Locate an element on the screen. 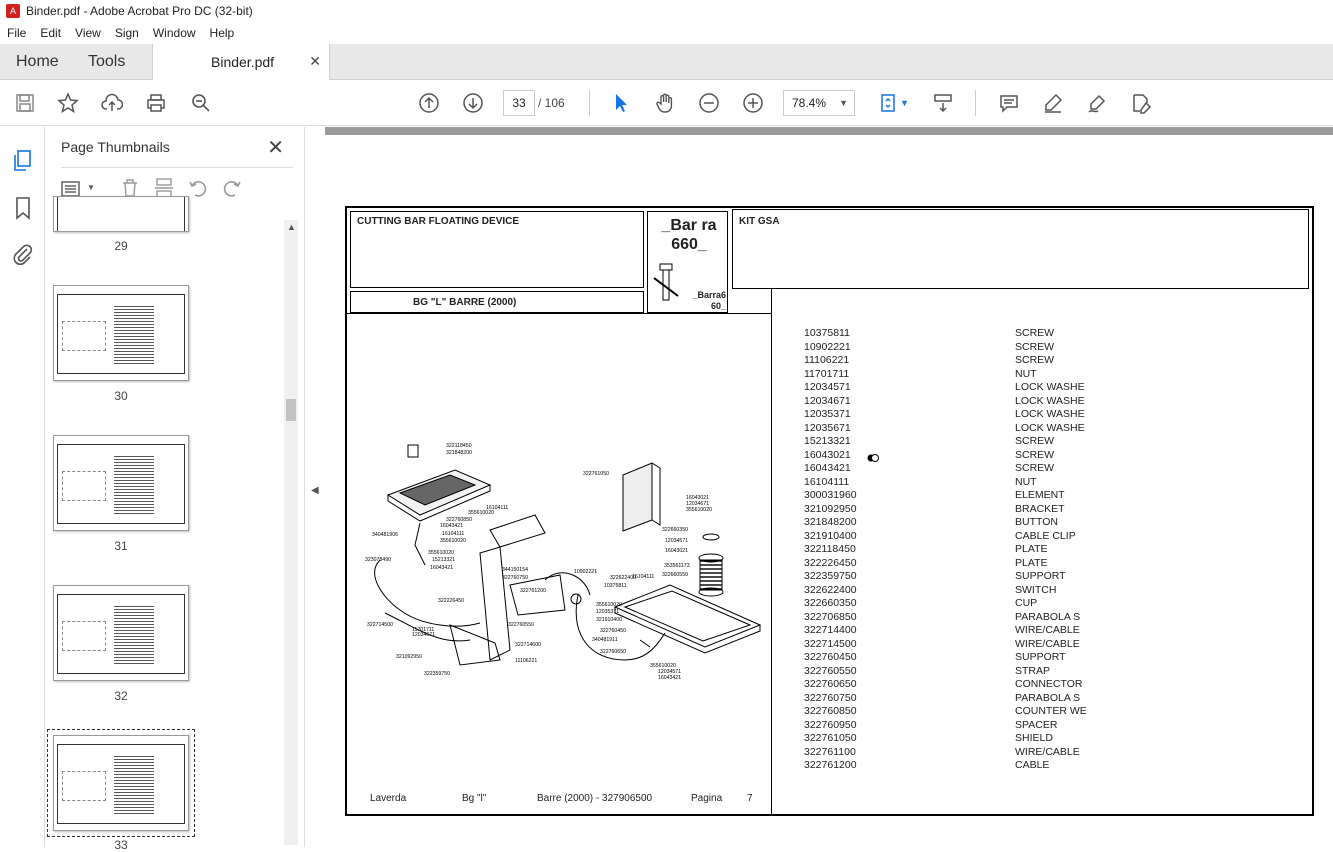 This screenshot has height=852, width=1333. star-icon is located at coordinates (68, 103).